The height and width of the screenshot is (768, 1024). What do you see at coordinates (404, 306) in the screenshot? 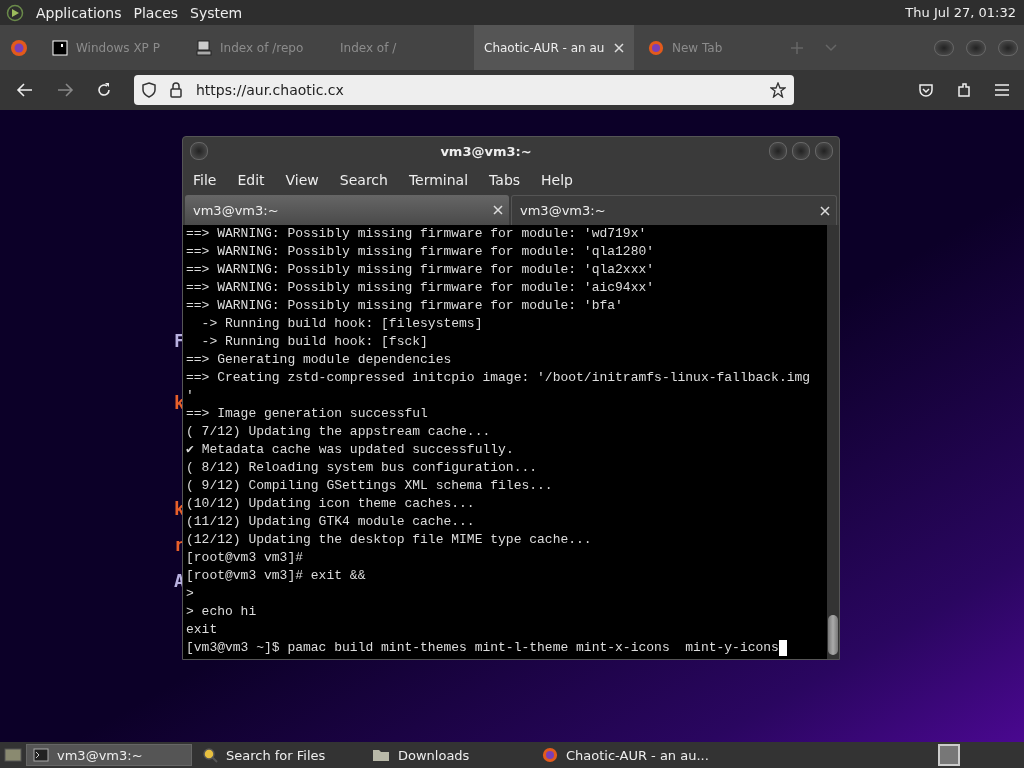
I see `terminal-line: ==> WARNING: Possibly missing firmware for module: 'bfa'` at bounding box center [404, 306].